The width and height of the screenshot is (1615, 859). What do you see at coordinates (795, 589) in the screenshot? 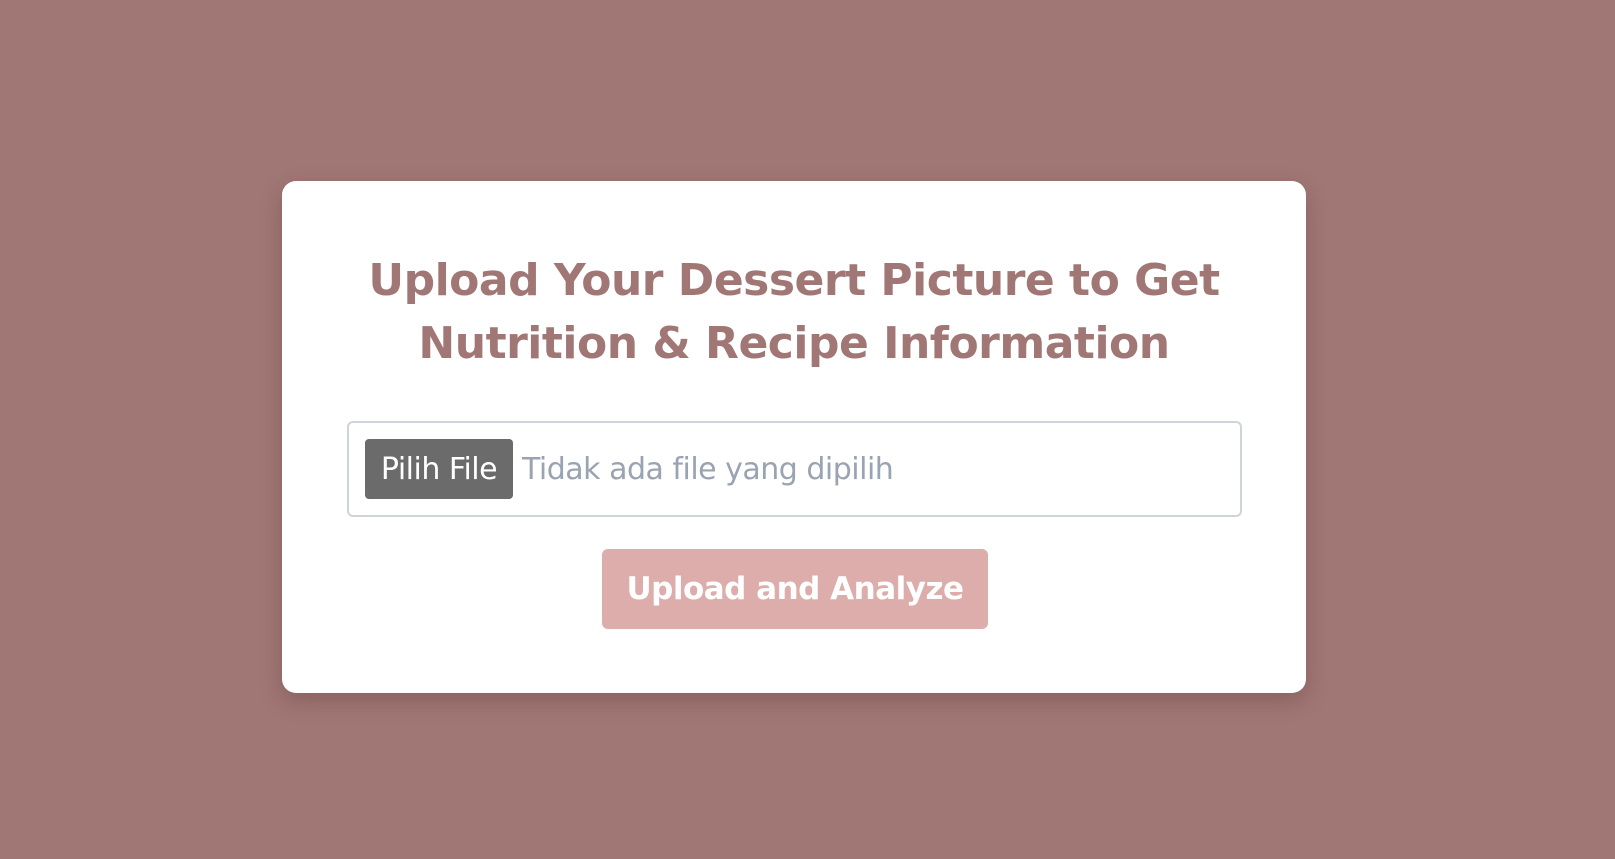
I see `upload-and-analyze-button: Upload and Analyze` at bounding box center [795, 589].